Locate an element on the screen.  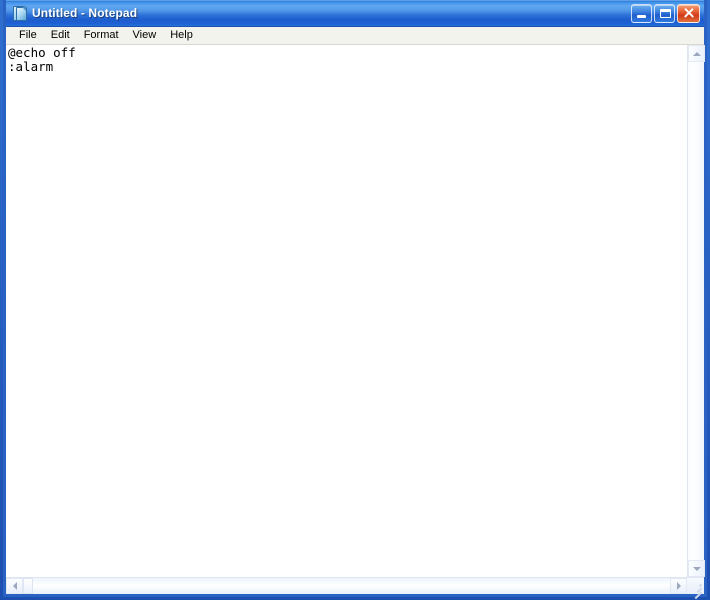
resize-grip-icon is located at coordinates (695, 588).